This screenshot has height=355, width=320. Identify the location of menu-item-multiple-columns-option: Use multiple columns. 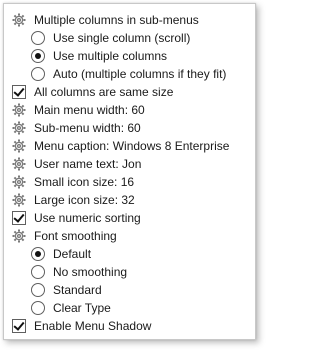
(129, 56).